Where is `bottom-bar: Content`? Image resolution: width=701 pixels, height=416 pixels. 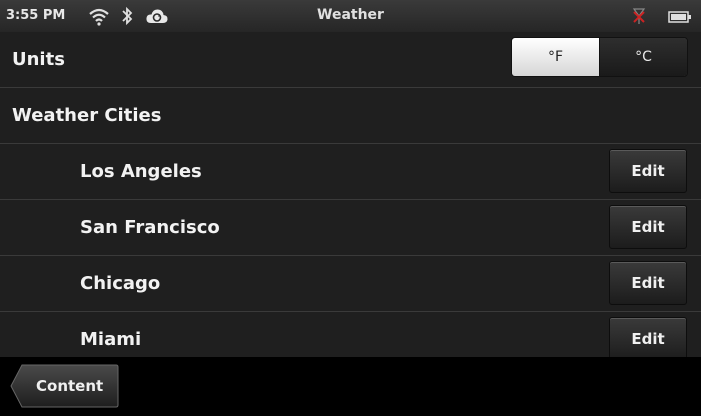 bottom-bar: Content is located at coordinates (350, 386).